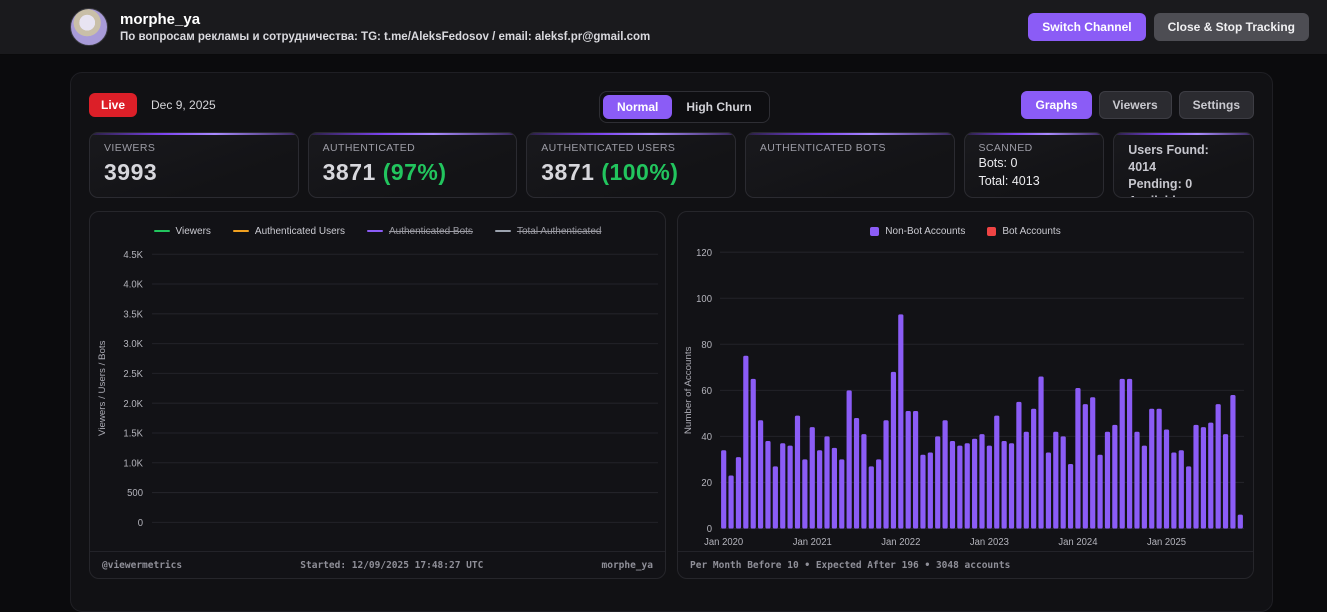  I want to click on stat-card-authenticated: AUTHENTICATED 3871 (97%), so click(412, 165).